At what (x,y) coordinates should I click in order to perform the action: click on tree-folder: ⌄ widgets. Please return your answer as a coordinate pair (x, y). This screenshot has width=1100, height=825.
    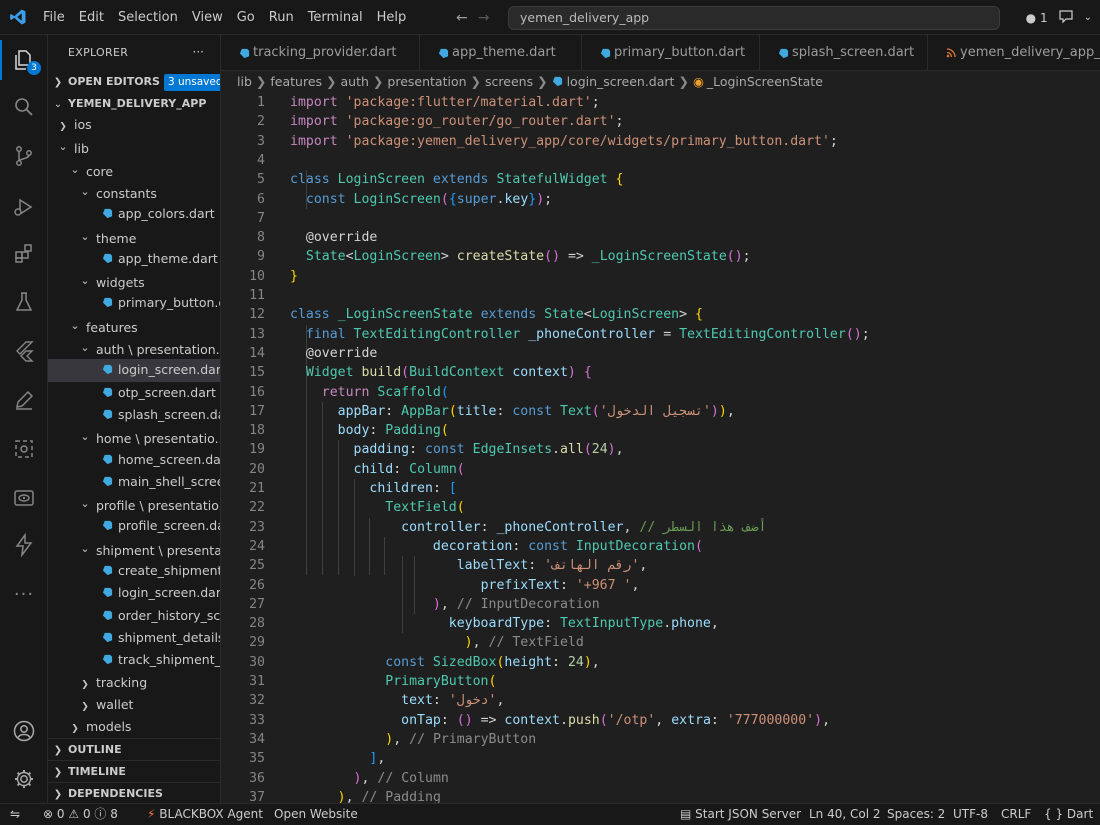
    Looking at the image, I should click on (134, 281).